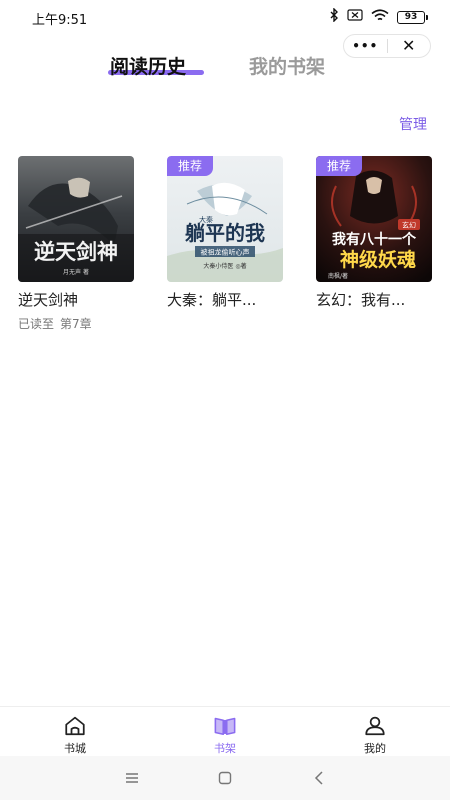 The image size is (450, 800). I want to click on menu-icon, so click(132, 778).